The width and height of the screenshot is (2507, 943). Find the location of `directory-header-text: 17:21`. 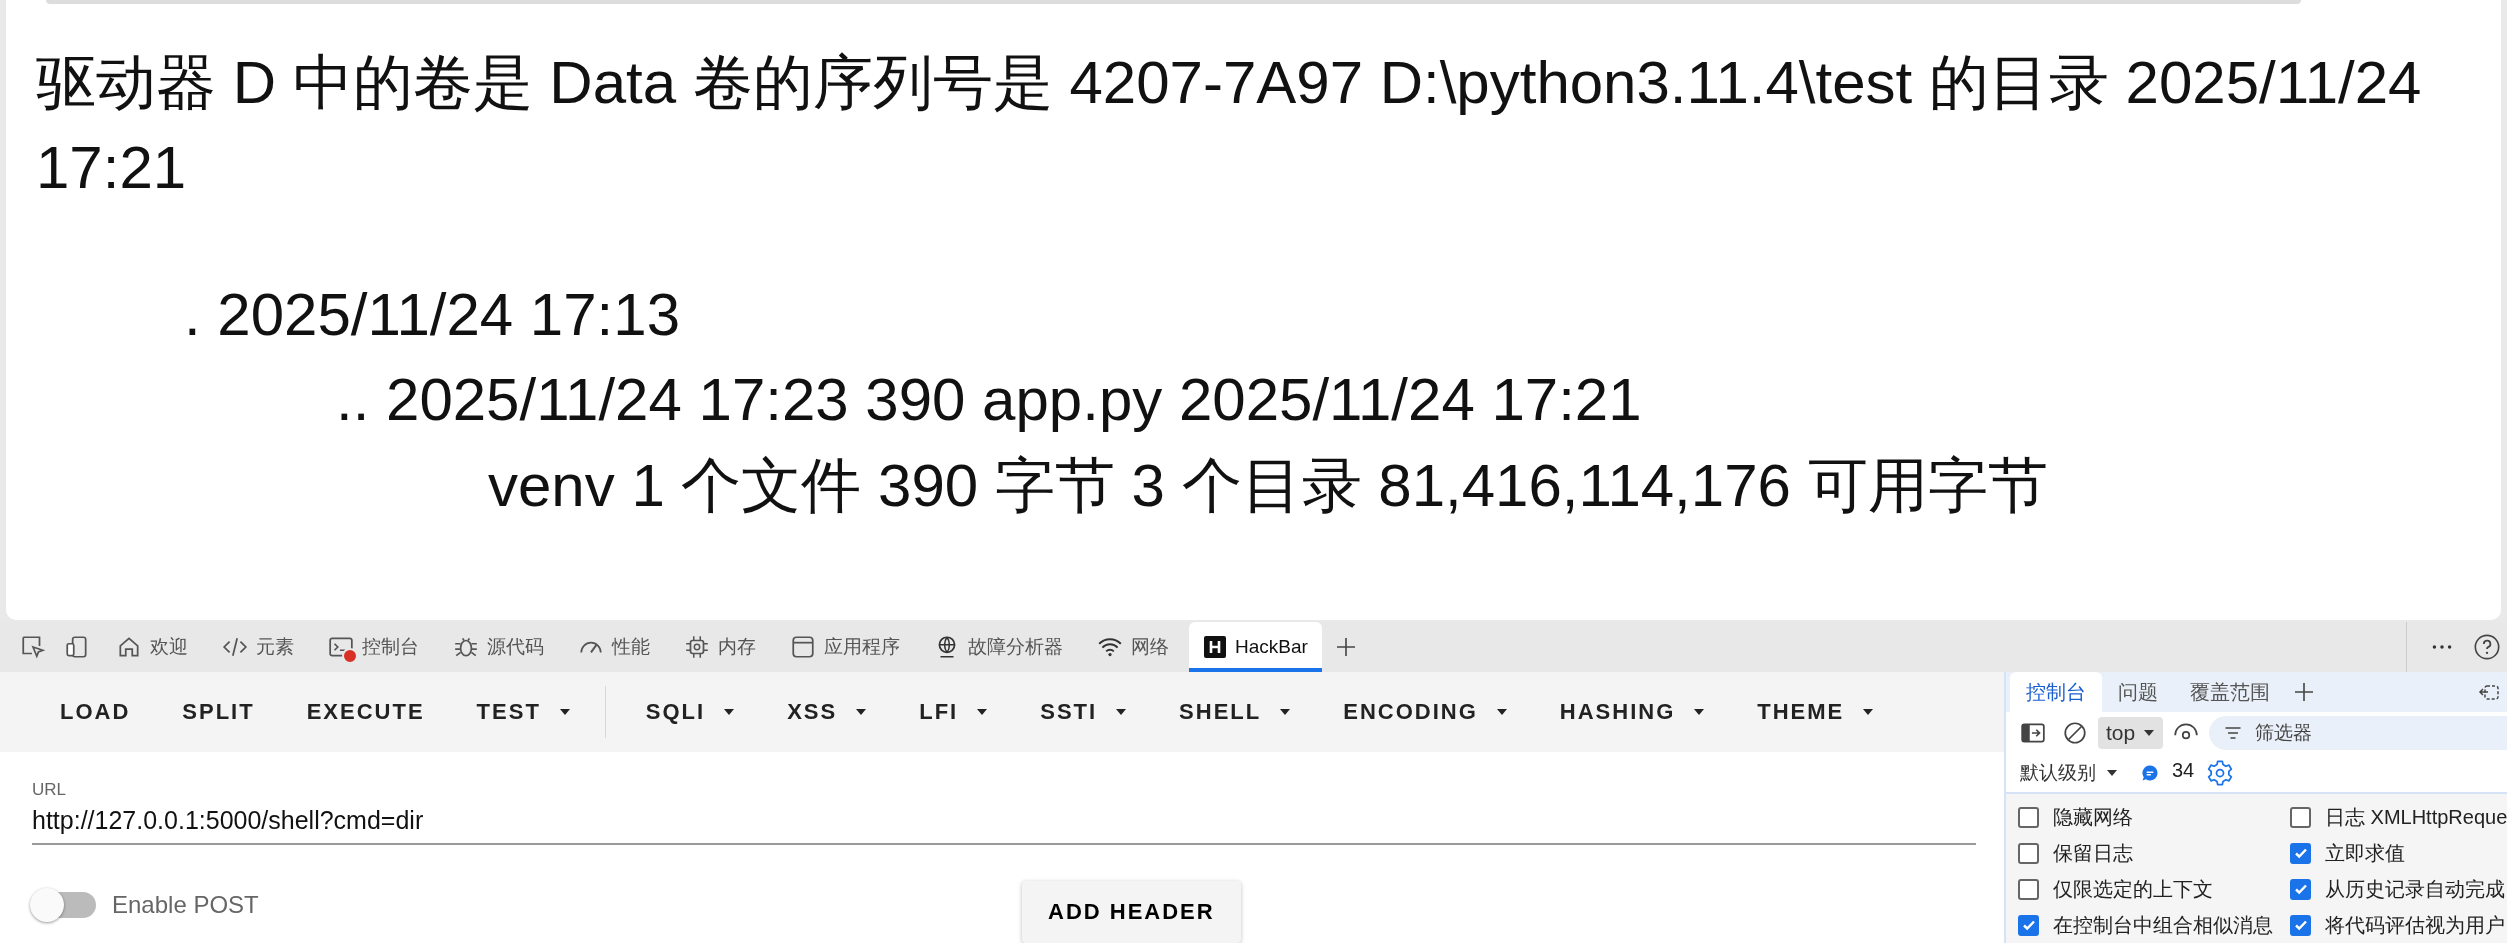

directory-header-text: 17:21 is located at coordinates (111, 168).